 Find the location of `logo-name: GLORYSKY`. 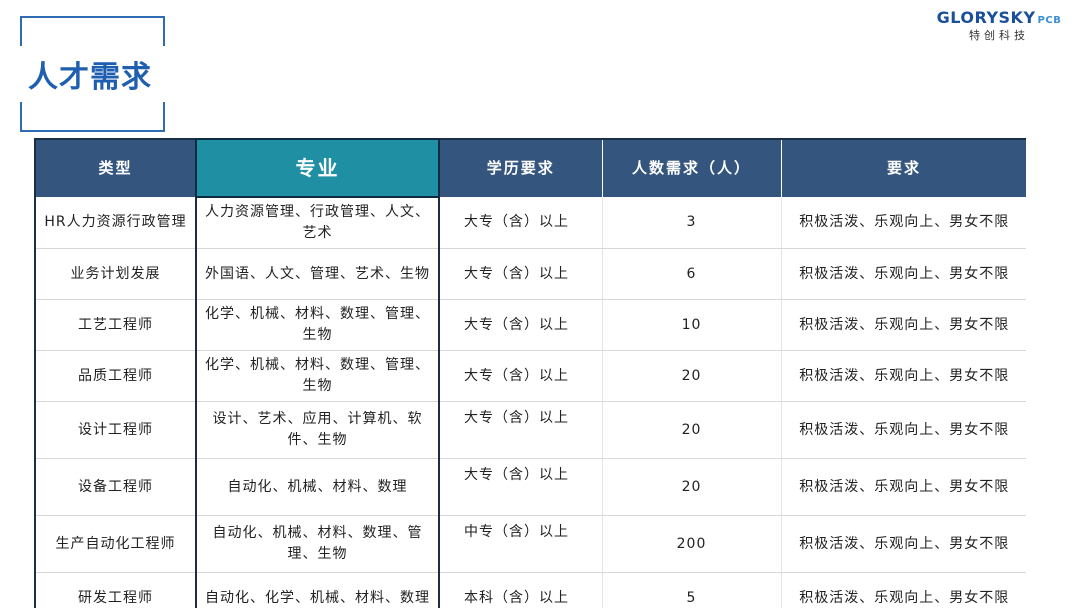

logo-name: GLORYSKY is located at coordinates (986, 17).